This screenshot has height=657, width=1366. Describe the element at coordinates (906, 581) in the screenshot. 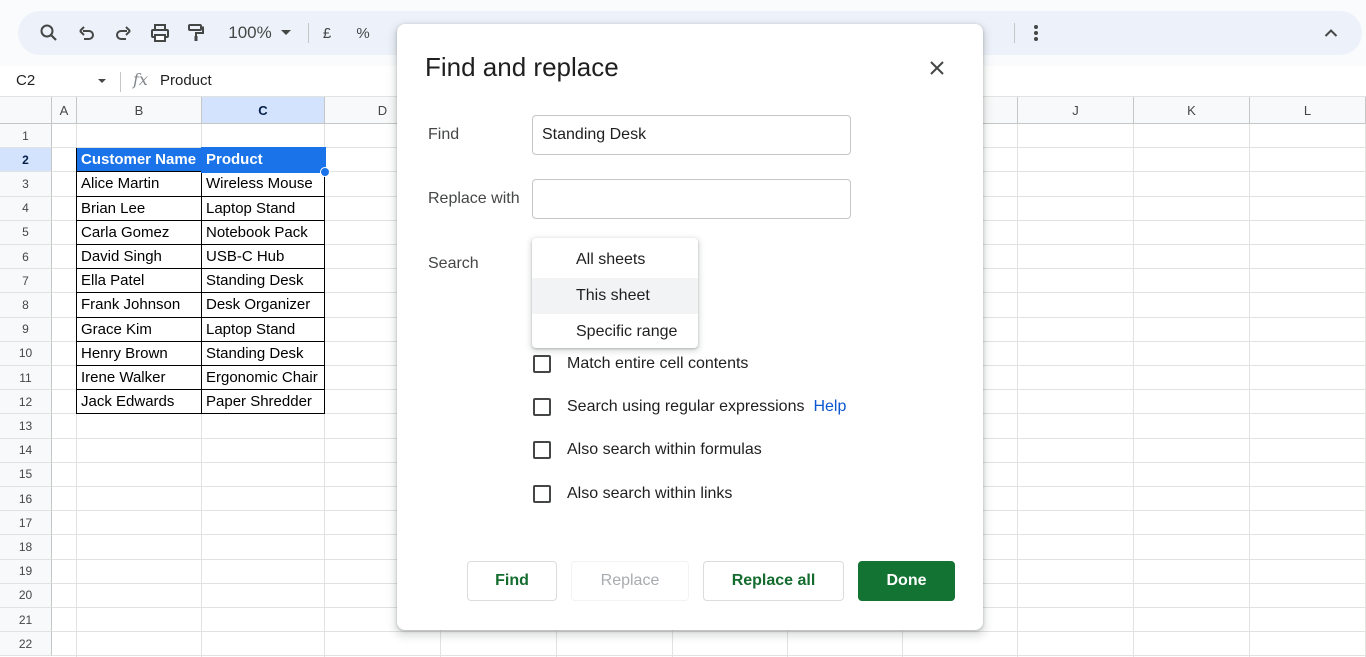

I see `done-button: Done` at that location.